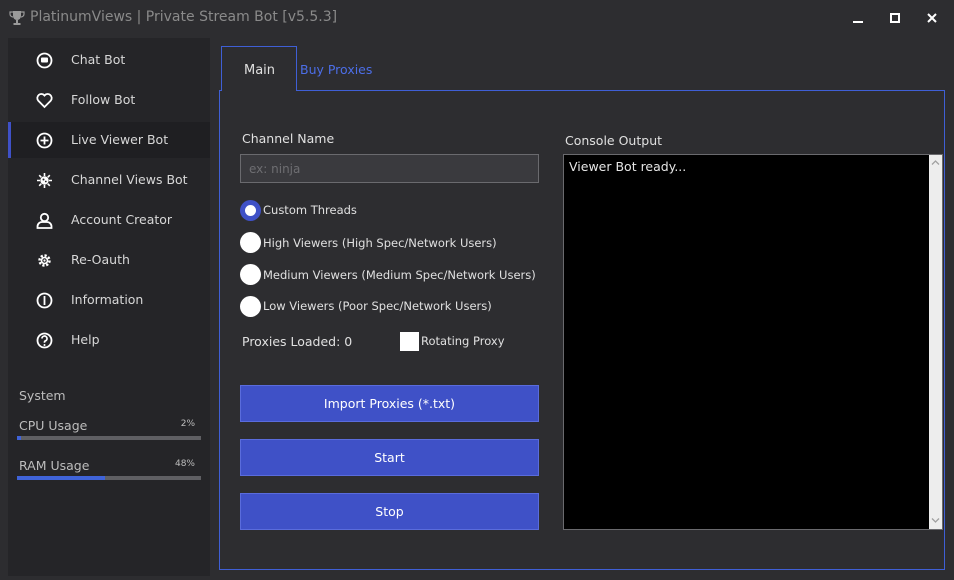 Image resolution: width=954 pixels, height=580 pixels. Describe the element at coordinates (288, 138) in the screenshot. I see `channel-name-label: Channel Name` at that location.